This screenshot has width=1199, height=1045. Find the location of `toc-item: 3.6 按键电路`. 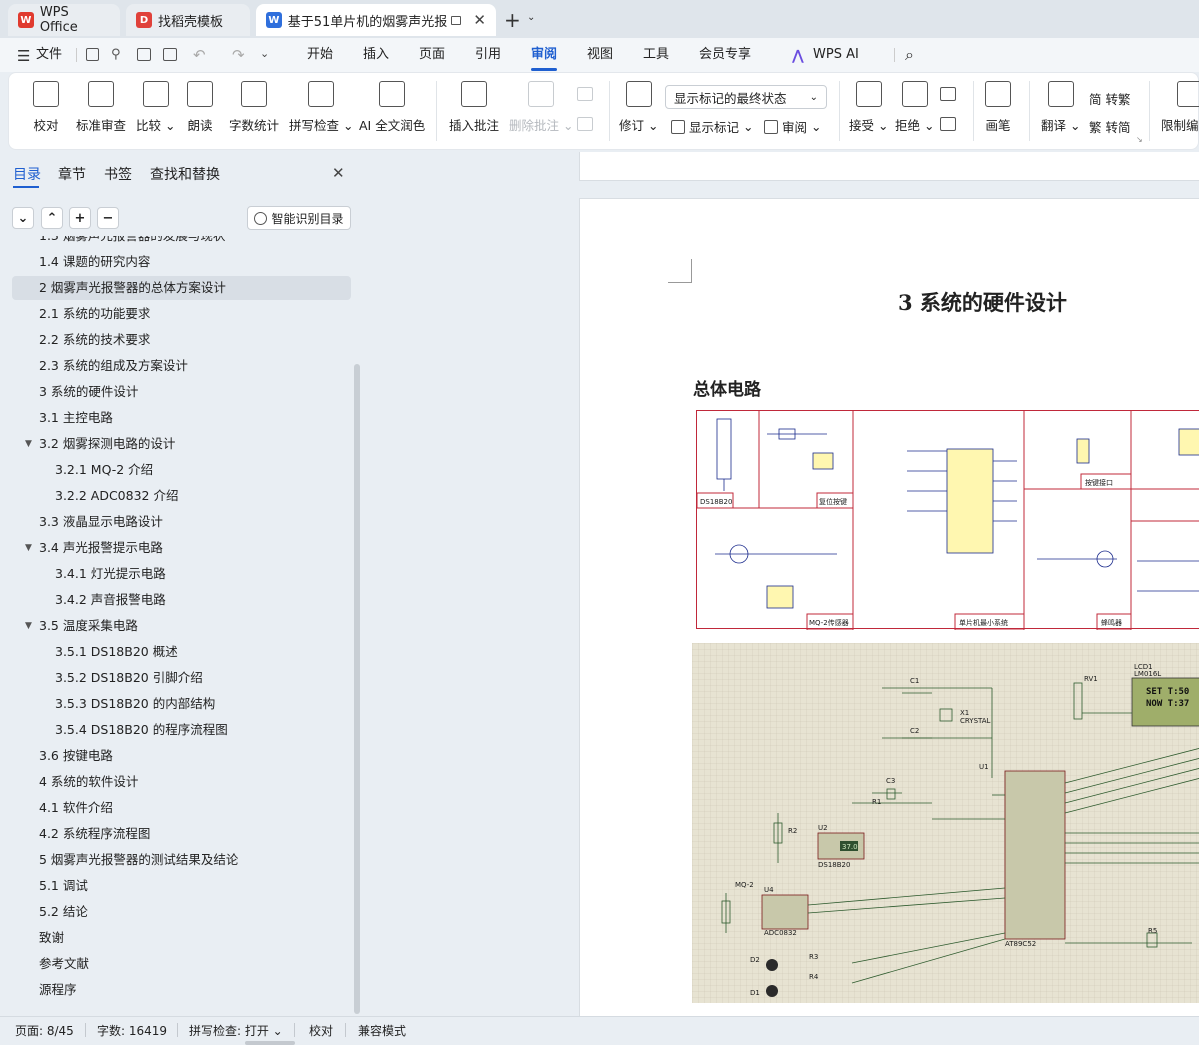

toc-item: 3.6 按键电路 is located at coordinates (175, 756).